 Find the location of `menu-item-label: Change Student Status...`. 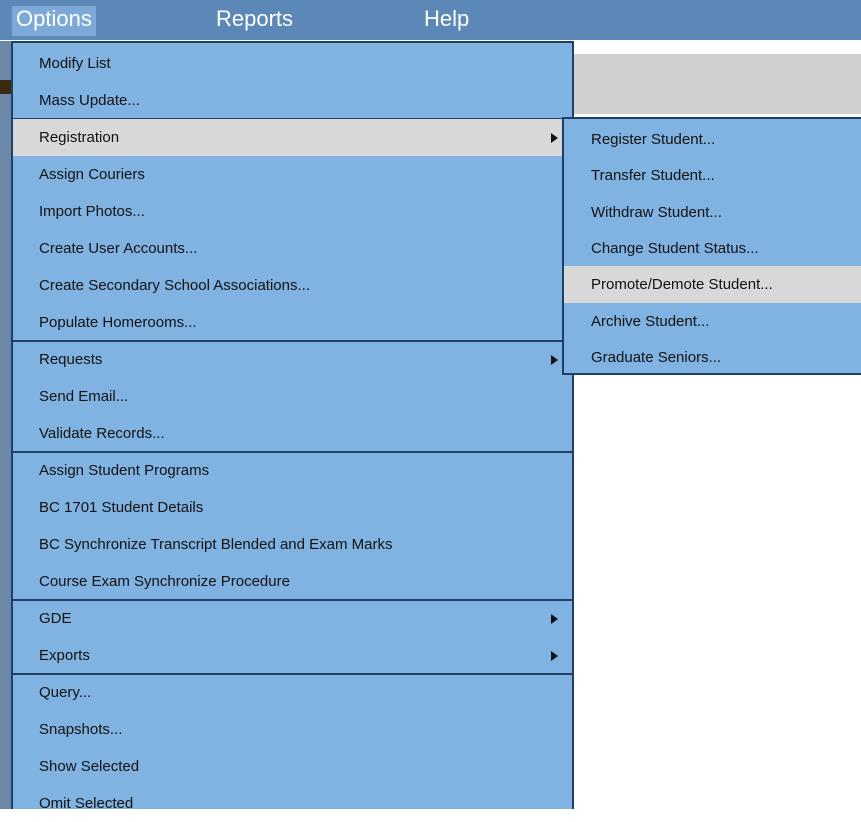

menu-item-label: Change Student Status... is located at coordinates (675, 248).